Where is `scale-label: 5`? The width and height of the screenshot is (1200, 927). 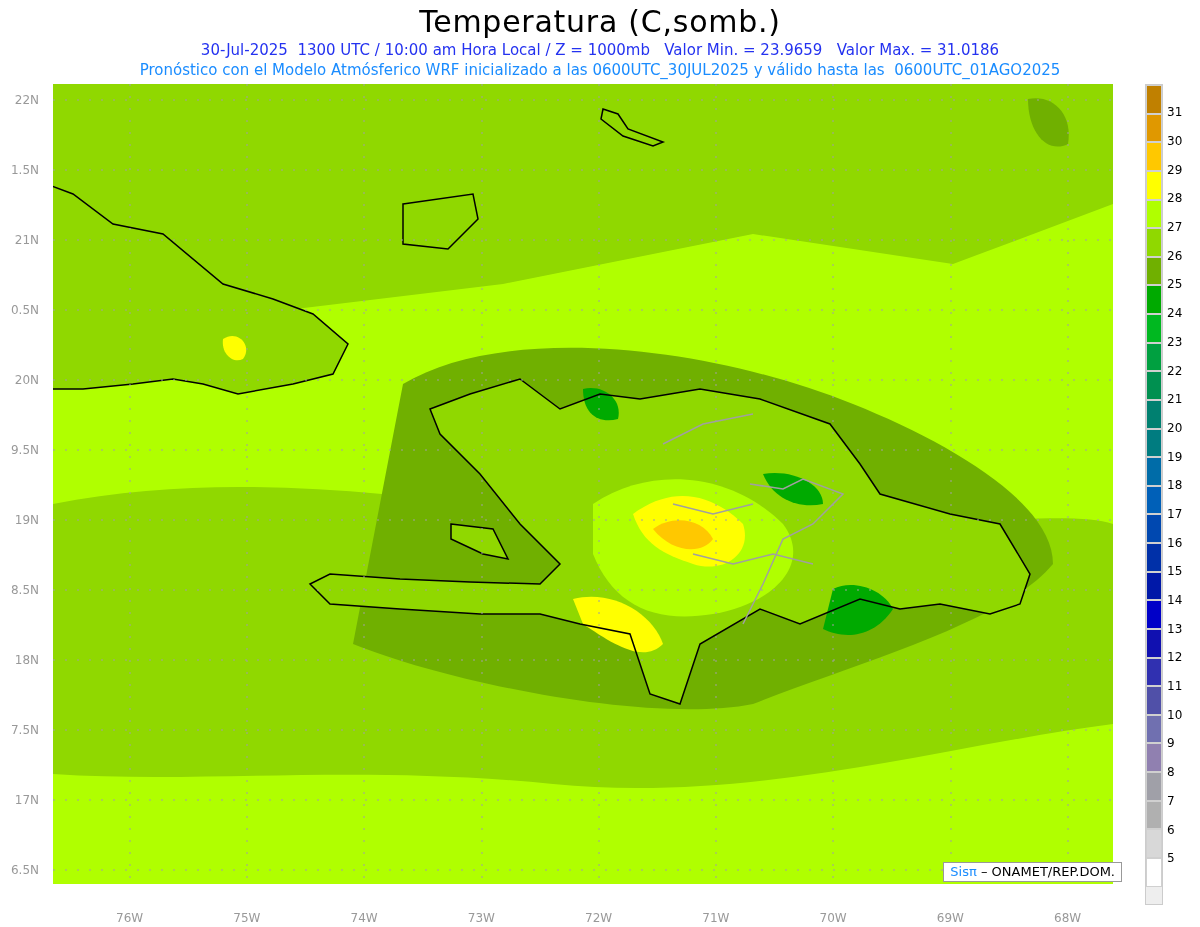 scale-label: 5 is located at coordinates (1171, 859).